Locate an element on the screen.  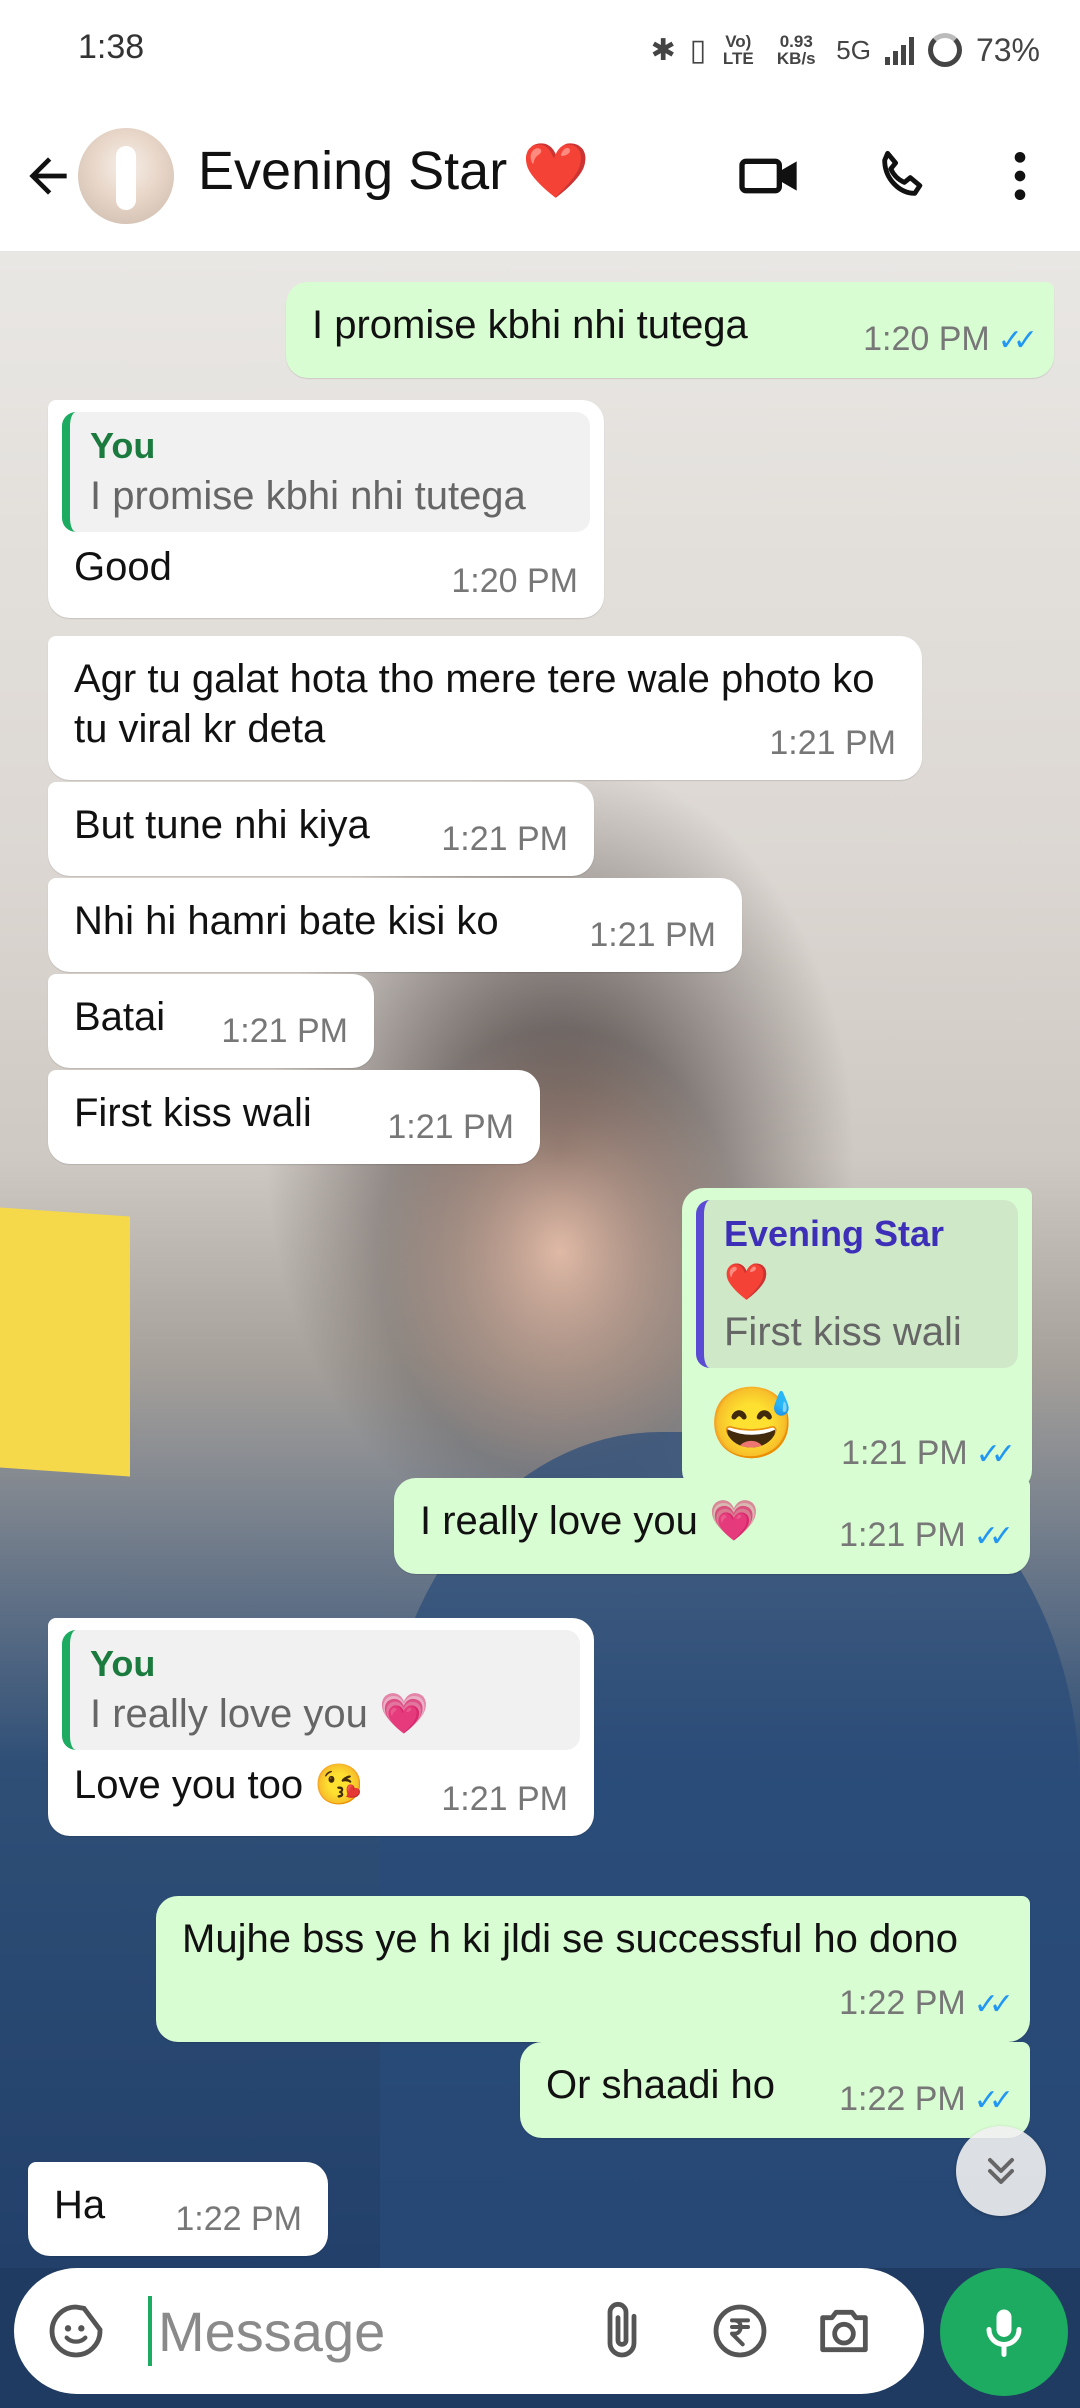
lte-indicator: Vo) LTE is located at coordinates (738, 50).